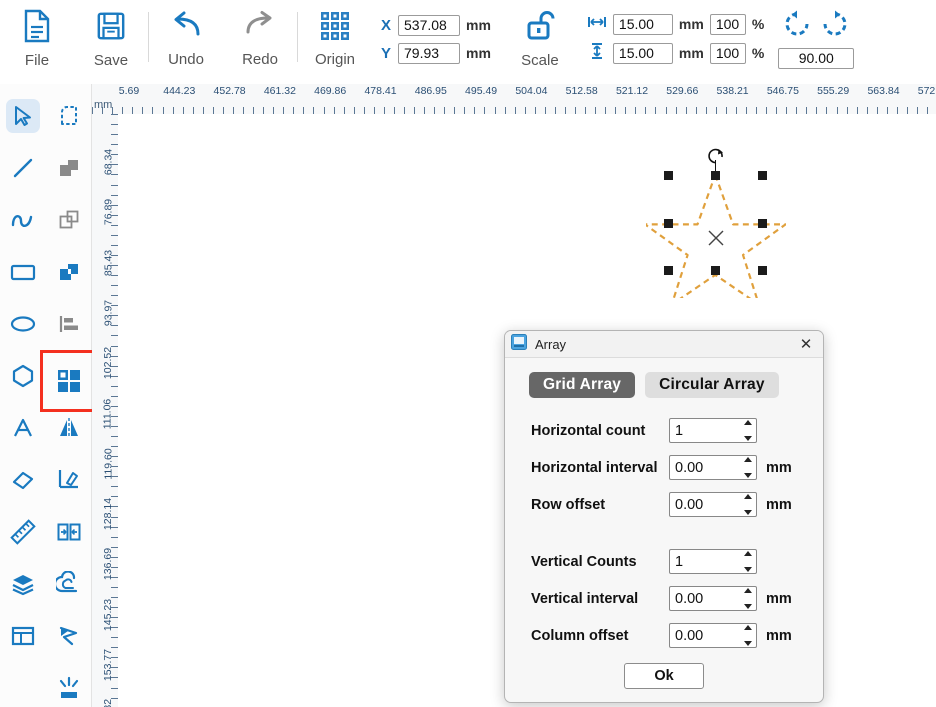  What do you see at coordinates (23, 532) in the screenshot?
I see `sidebar-item-ruler-tool` at bounding box center [23, 532].